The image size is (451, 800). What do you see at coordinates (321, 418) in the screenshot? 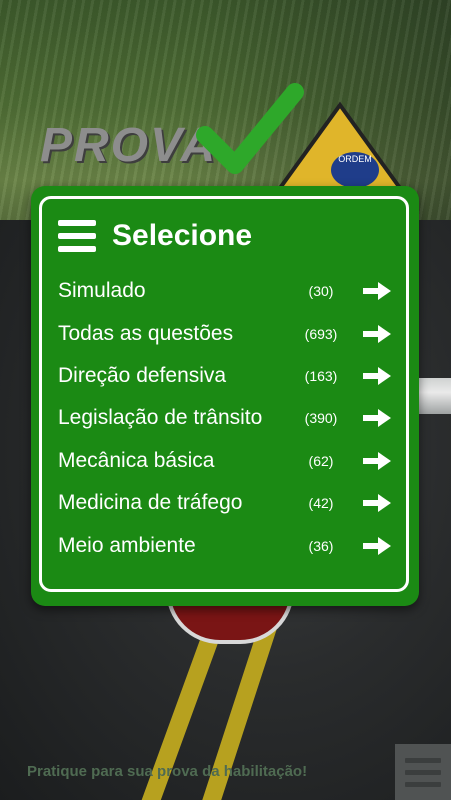
I see `category-count: (390)` at bounding box center [321, 418].